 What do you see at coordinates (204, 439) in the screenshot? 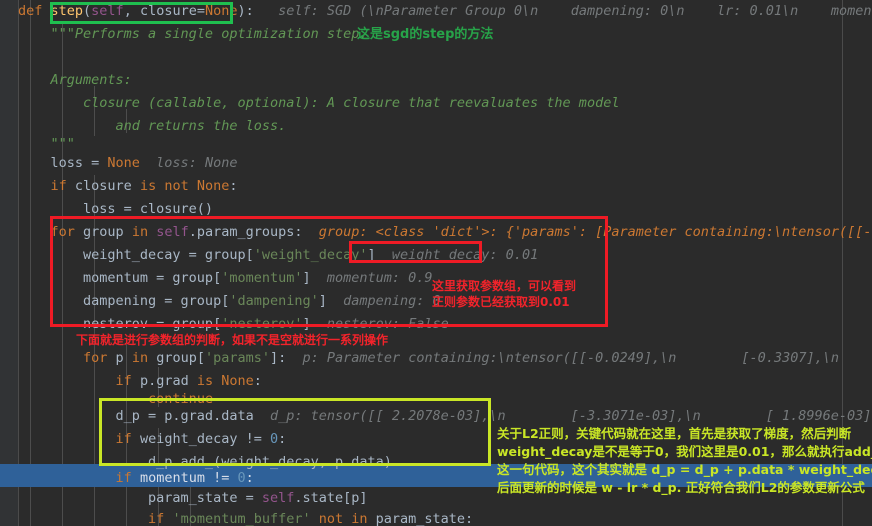
I see `code-token: weight_decay !=` at bounding box center [204, 439].